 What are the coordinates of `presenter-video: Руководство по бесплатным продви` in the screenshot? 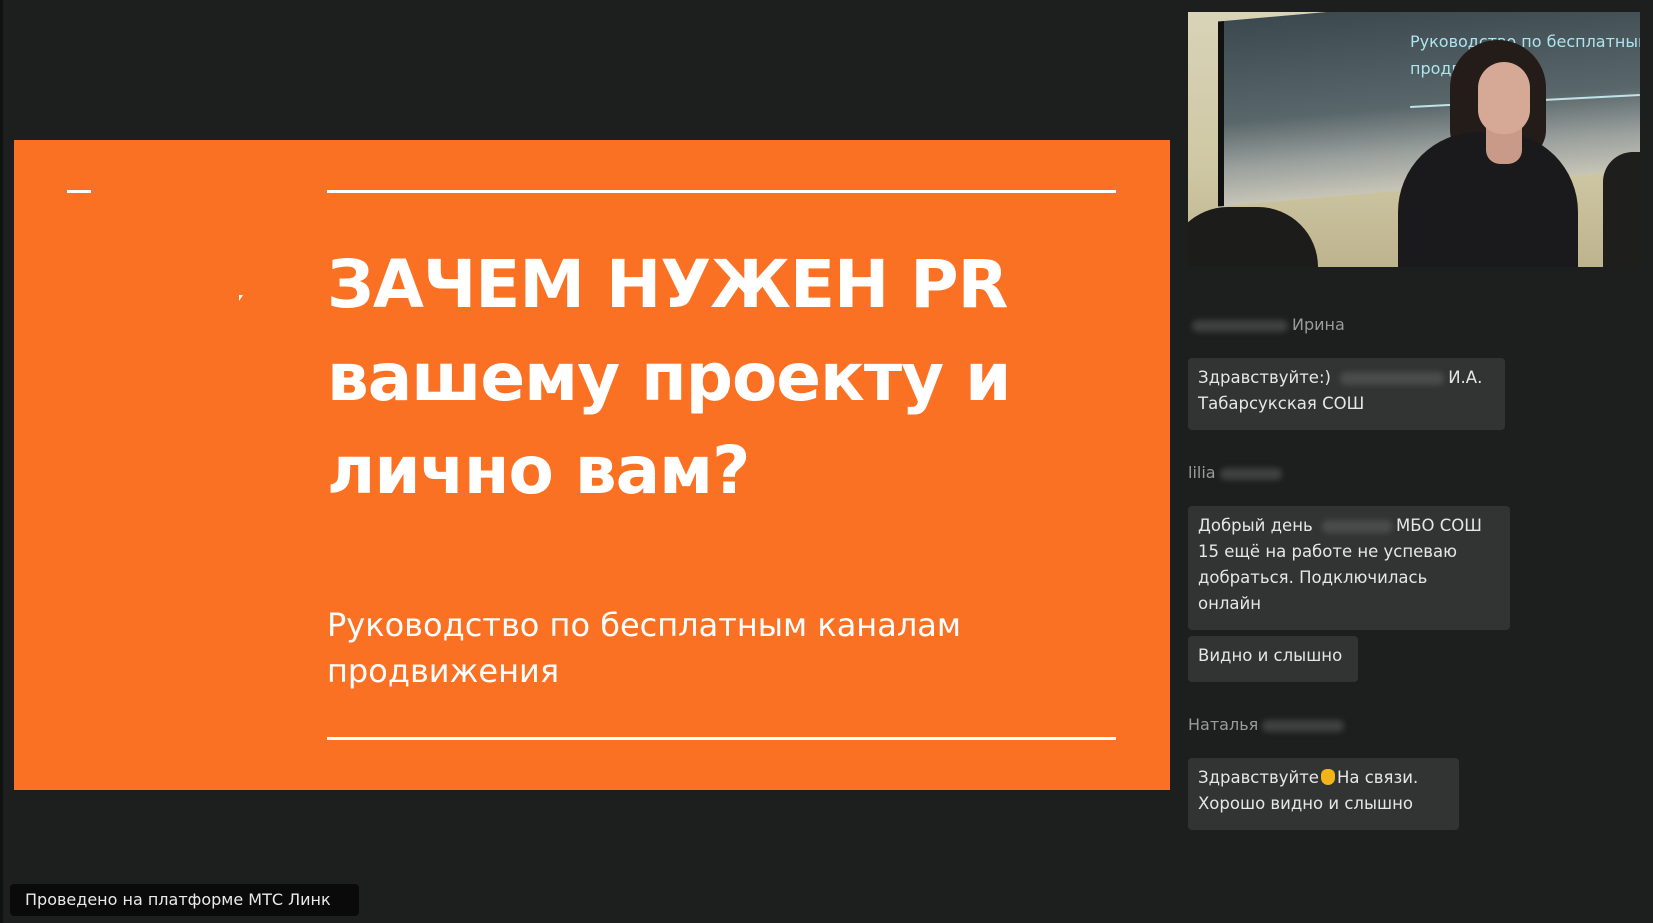 It's located at (1414, 139).